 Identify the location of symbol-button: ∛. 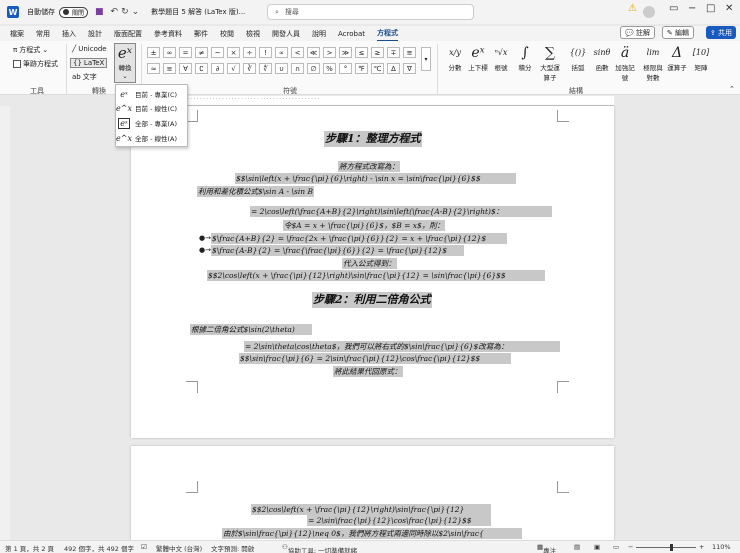
(249, 68).